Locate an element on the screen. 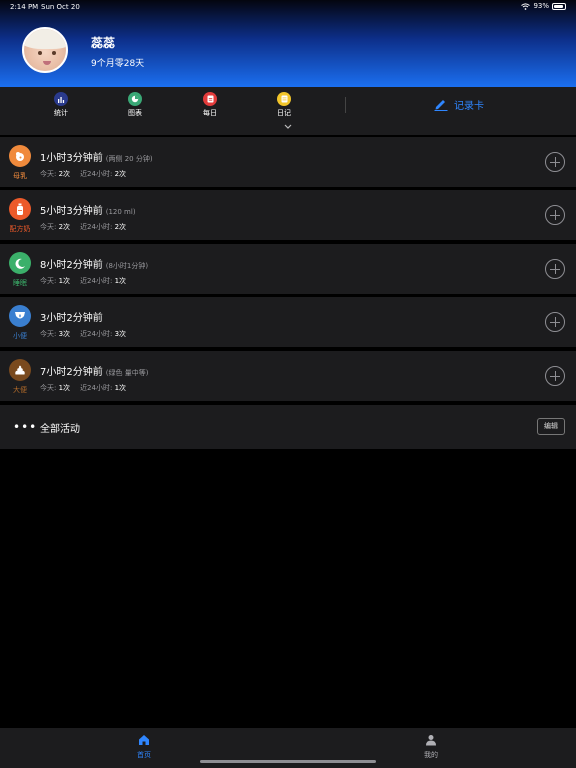  toolbar-divider is located at coordinates (345, 105).